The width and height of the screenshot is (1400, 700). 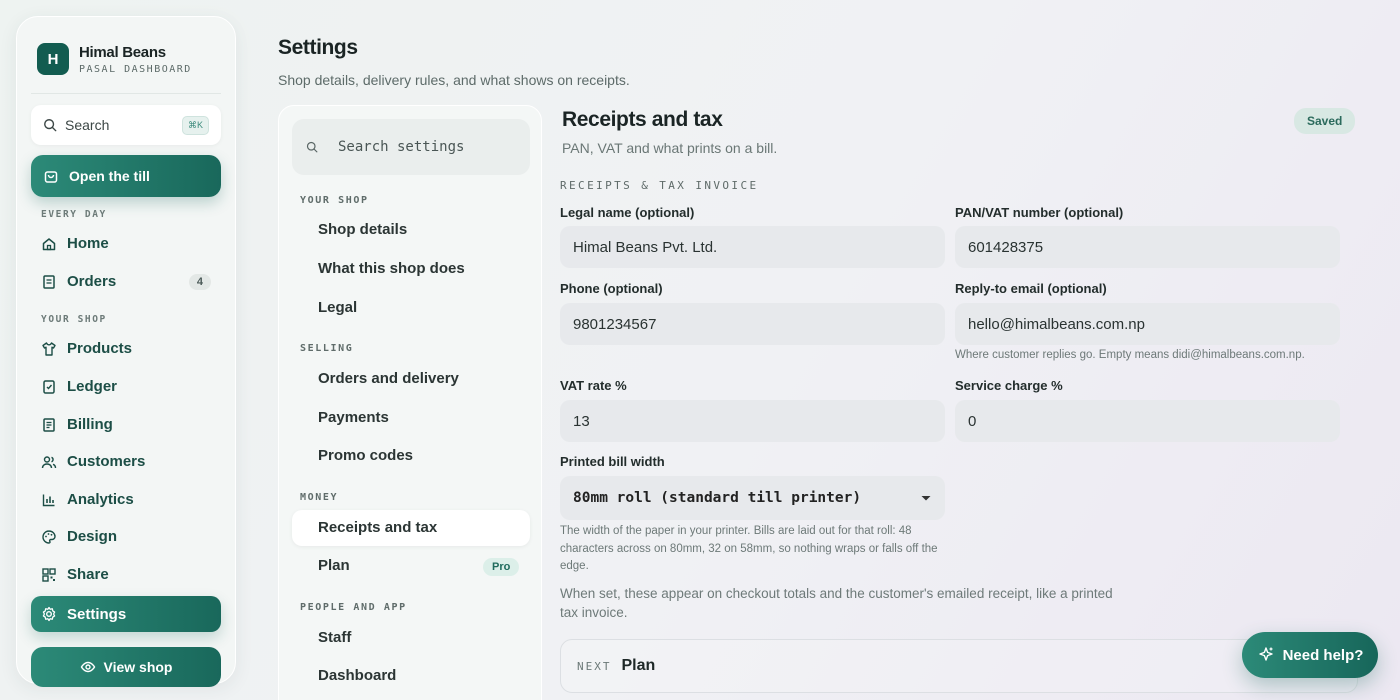 I want to click on home-icon, so click(x=49, y=243).